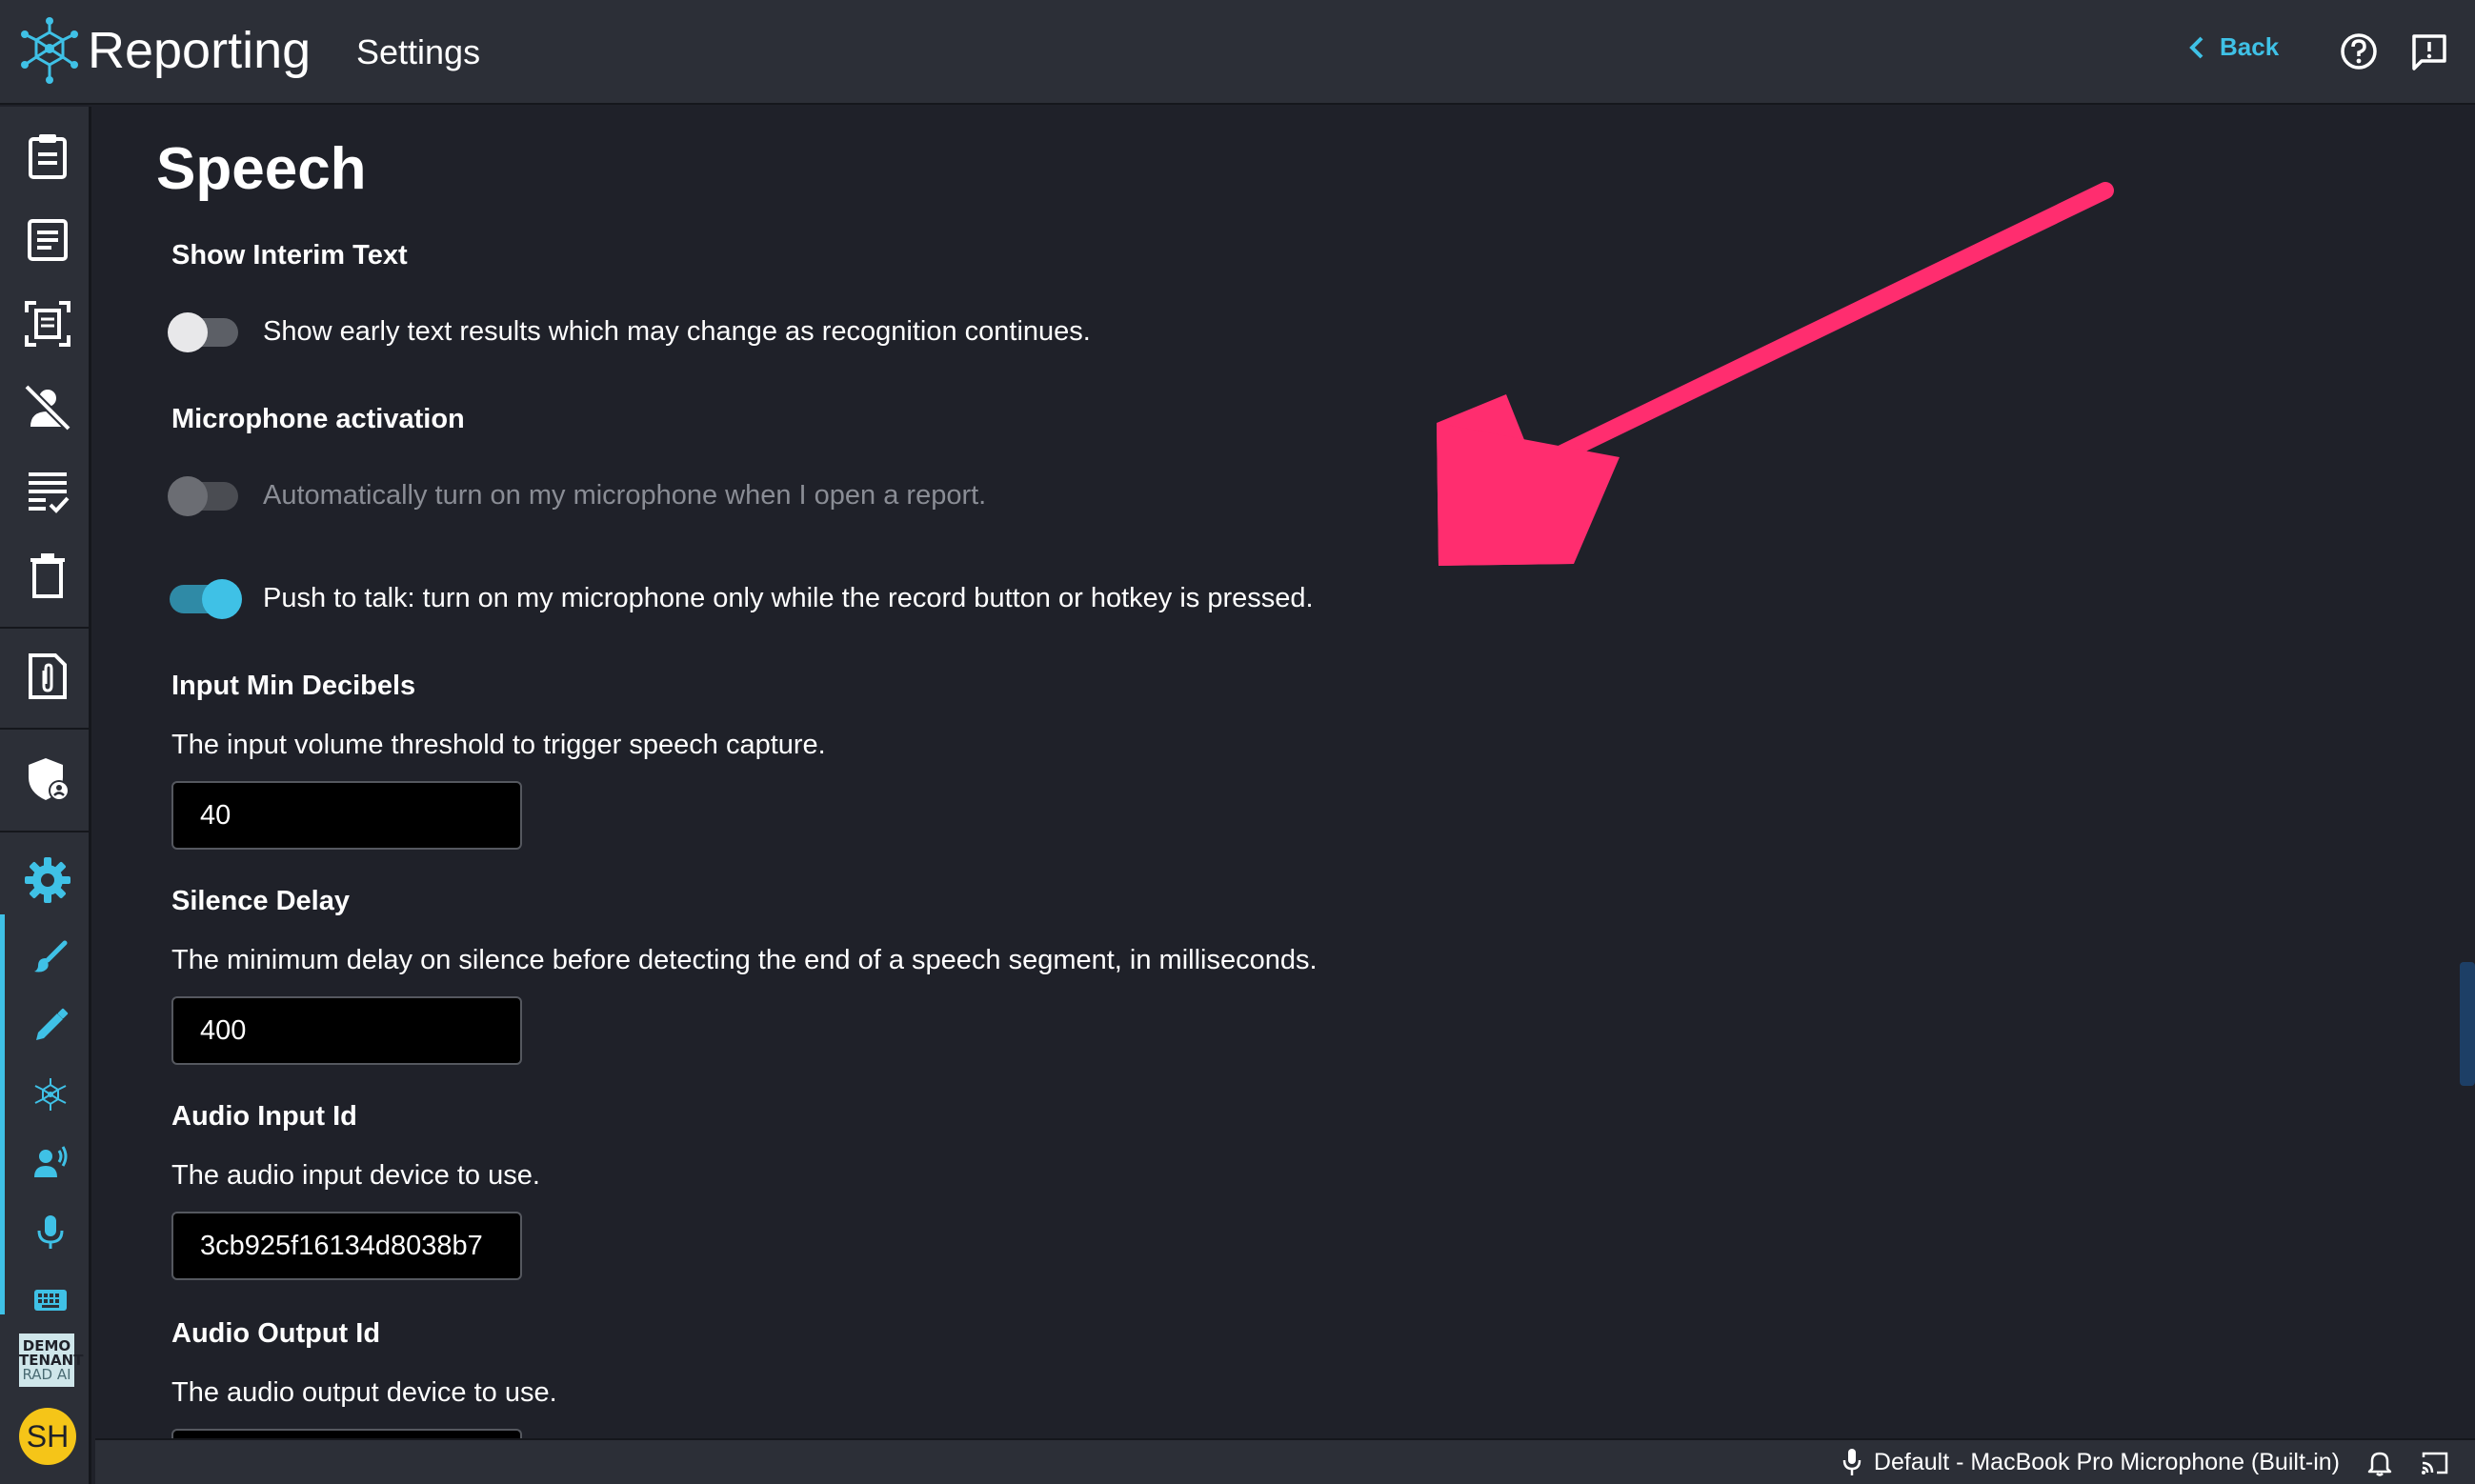 This screenshot has height=1484, width=2475. Describe the element at coordinates (47, 324) in the screenshot. I see `scan-document-icon` at that location.